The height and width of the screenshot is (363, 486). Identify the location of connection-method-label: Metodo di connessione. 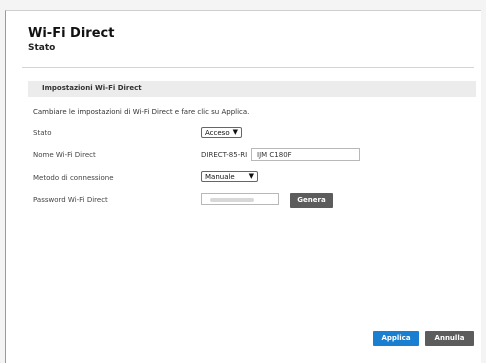
(73, 178).